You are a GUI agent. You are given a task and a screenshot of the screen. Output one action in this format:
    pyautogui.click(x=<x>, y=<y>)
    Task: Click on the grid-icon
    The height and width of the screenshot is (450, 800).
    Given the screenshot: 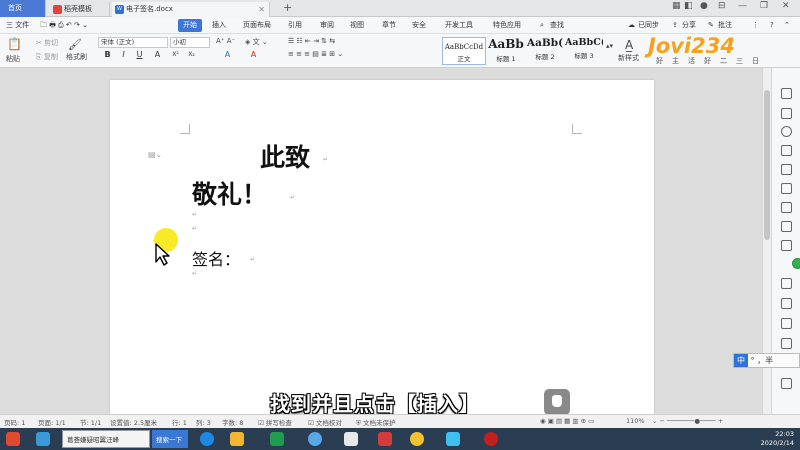 What is the action you would take?
    pyautogui.click(x=786, y=245)
    